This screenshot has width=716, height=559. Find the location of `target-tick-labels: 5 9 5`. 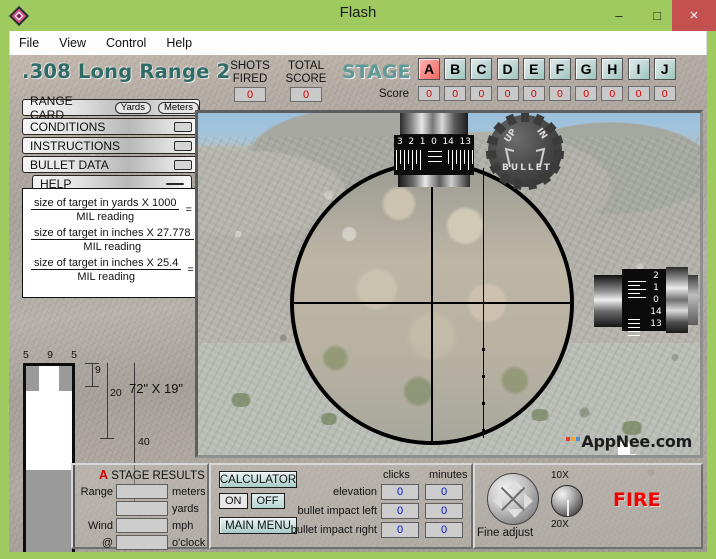

target-tick-labels: 5 9 5 is located at coordinates (50, 355).